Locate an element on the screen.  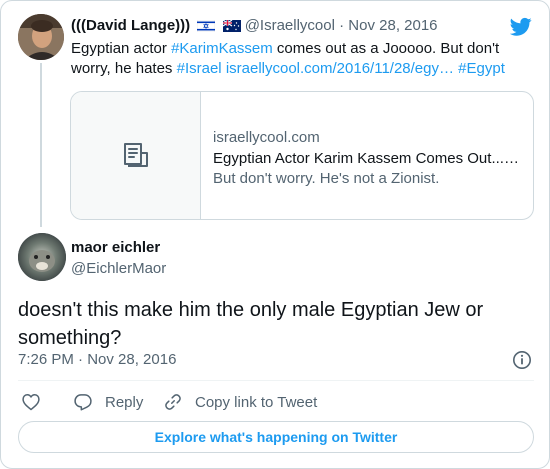
australia-flag-icon is located at coordinates (231, 26).